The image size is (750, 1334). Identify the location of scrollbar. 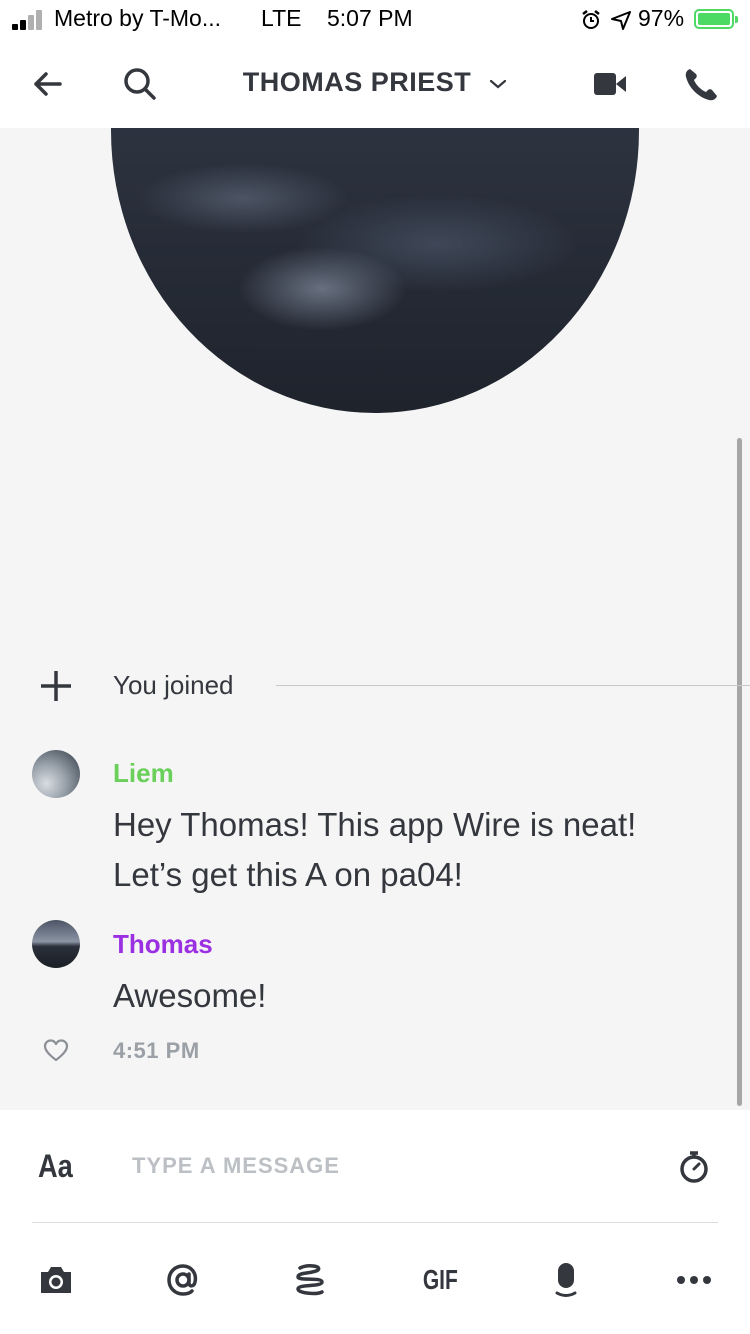
(739, 772).